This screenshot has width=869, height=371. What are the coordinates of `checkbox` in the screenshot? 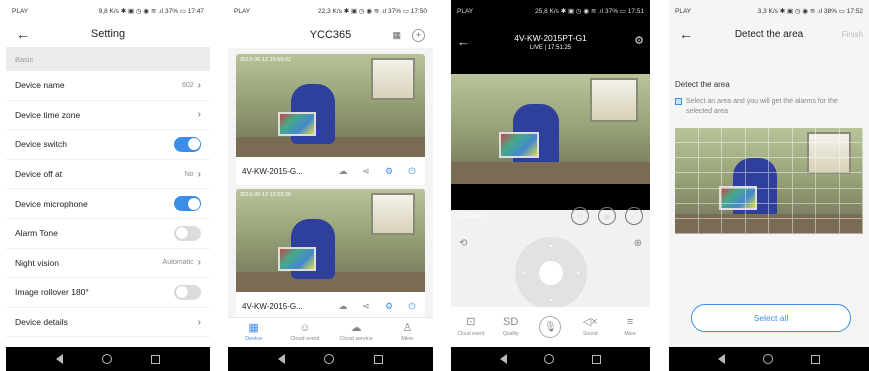 It's located at (678, 101).